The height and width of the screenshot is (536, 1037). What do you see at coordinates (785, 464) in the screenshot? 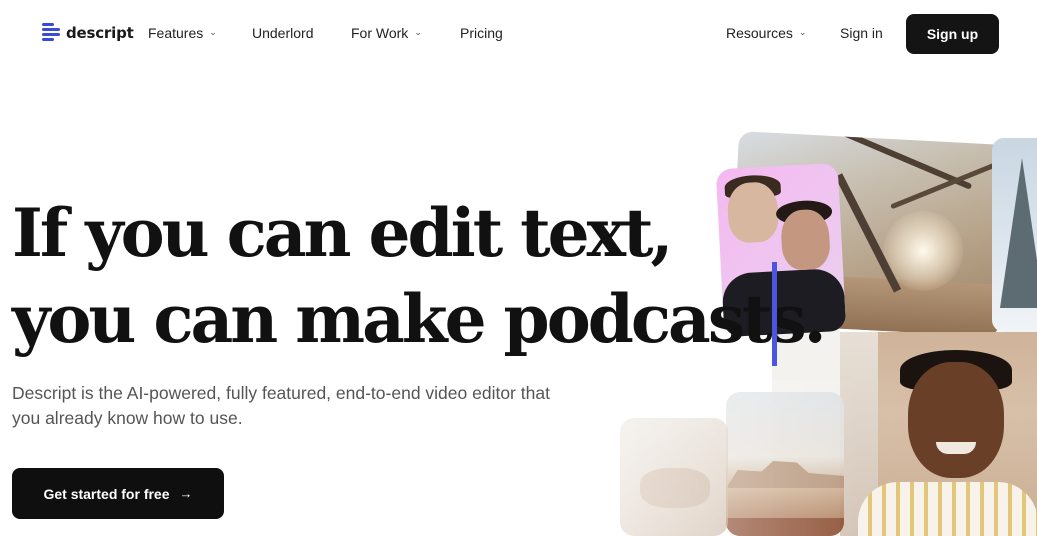
I see `canyon-scene-image` at bounding box center [785, 464].